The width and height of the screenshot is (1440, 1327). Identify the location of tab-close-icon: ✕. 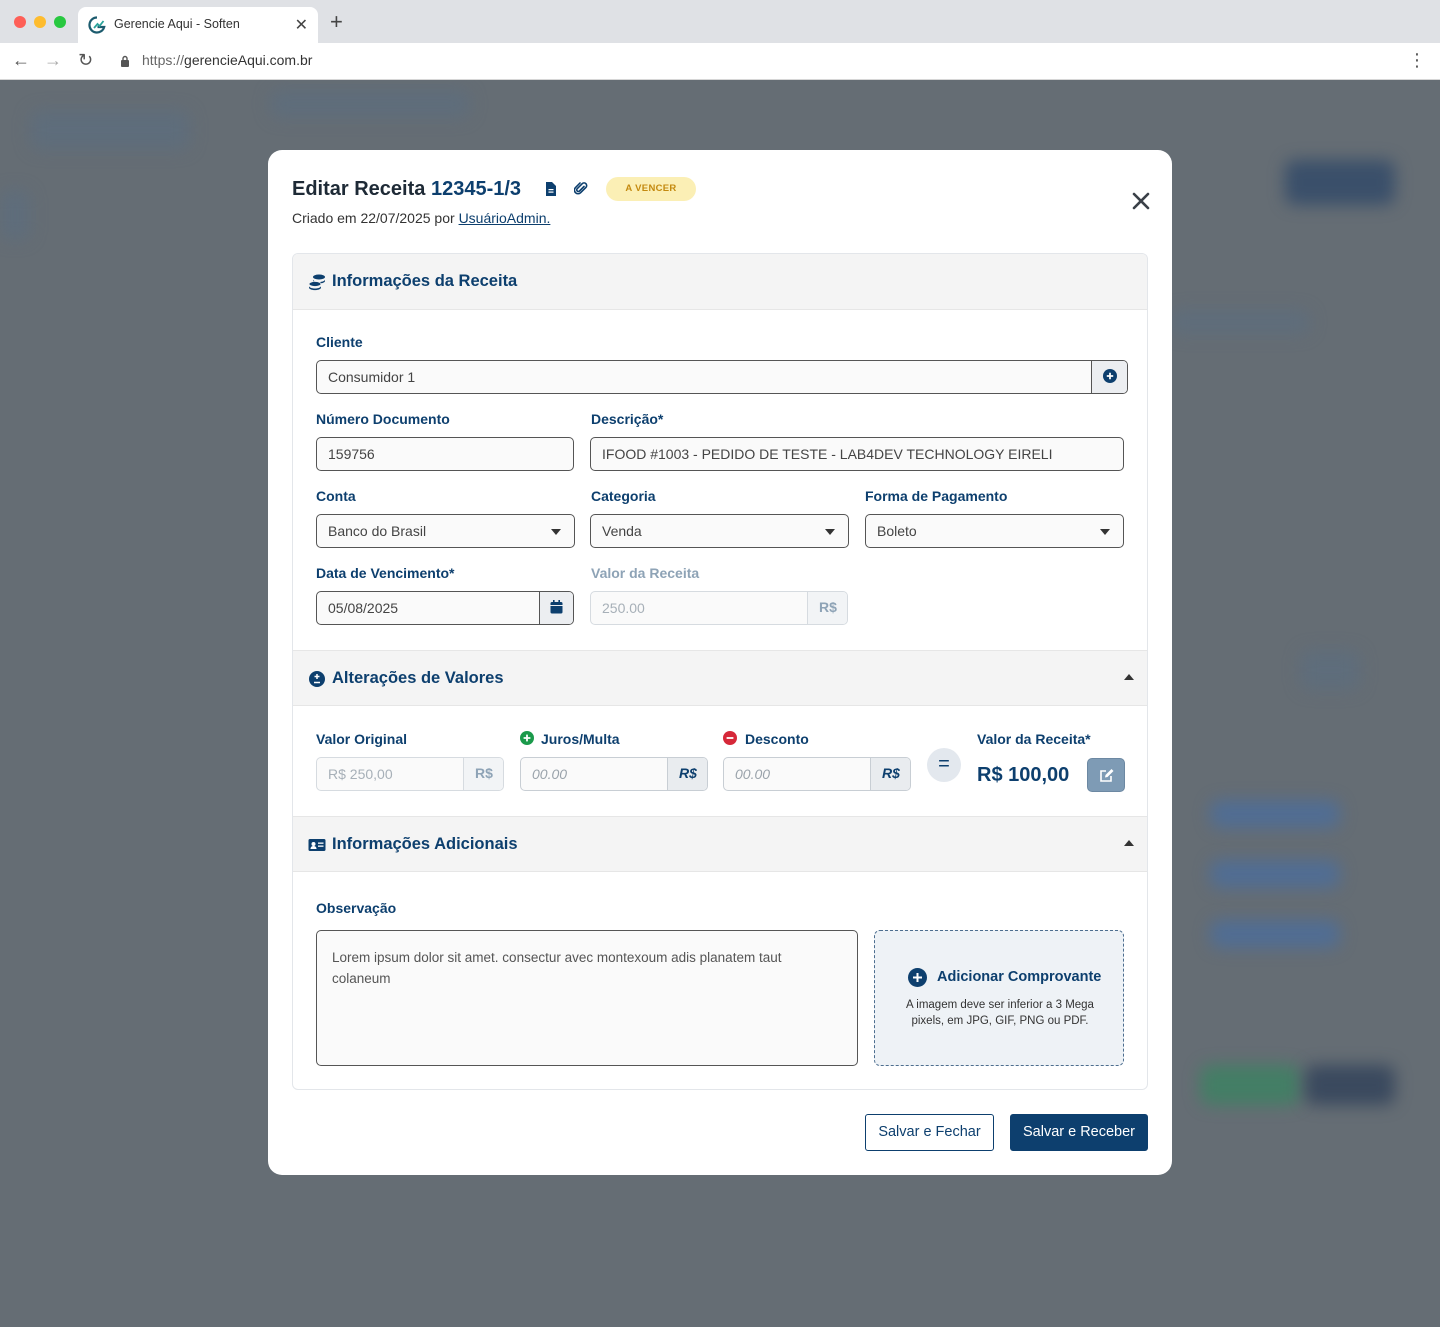
(301, 25).